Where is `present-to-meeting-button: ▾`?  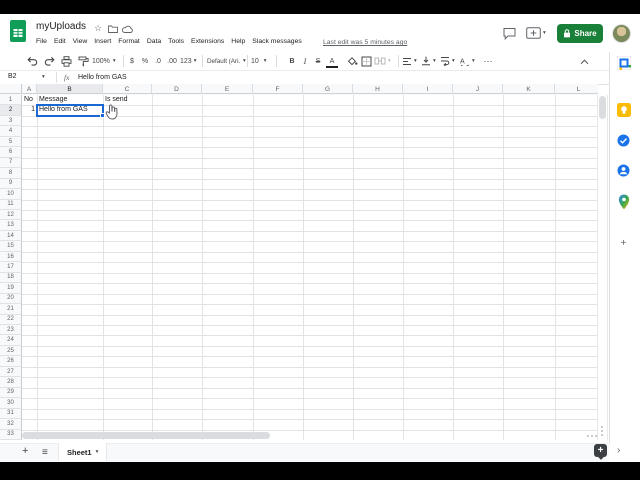 present-to-meeting-button: ▾ is located at coordinates (536, 33).